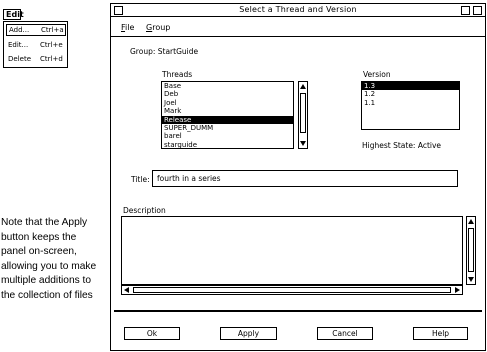 This screenshot has height=352, width=487. I want to click on list-item: barel, so click(227, 136).